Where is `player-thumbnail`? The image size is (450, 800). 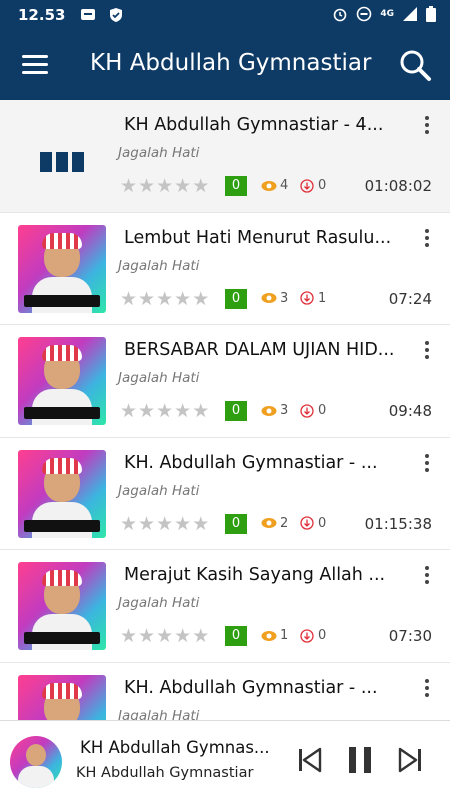 player-thumbnail is located at coordinates (36, 762).